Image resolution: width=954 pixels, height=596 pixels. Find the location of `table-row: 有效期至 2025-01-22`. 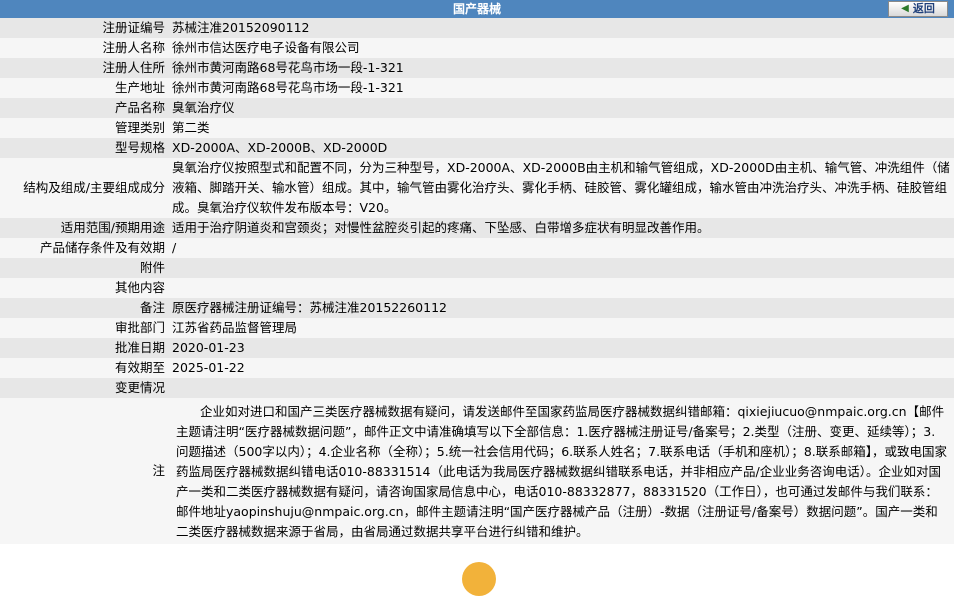

table-row: 有效期至 2025-01-22 is located at coordinates (477, 368).